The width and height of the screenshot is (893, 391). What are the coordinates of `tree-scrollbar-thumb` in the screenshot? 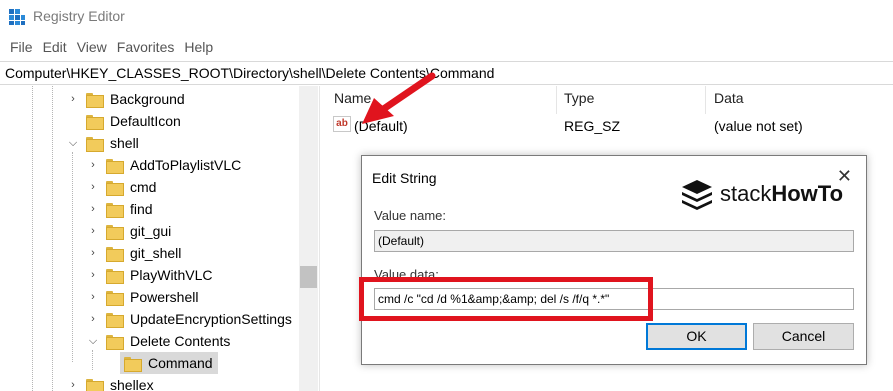 It's located at (308, 277).